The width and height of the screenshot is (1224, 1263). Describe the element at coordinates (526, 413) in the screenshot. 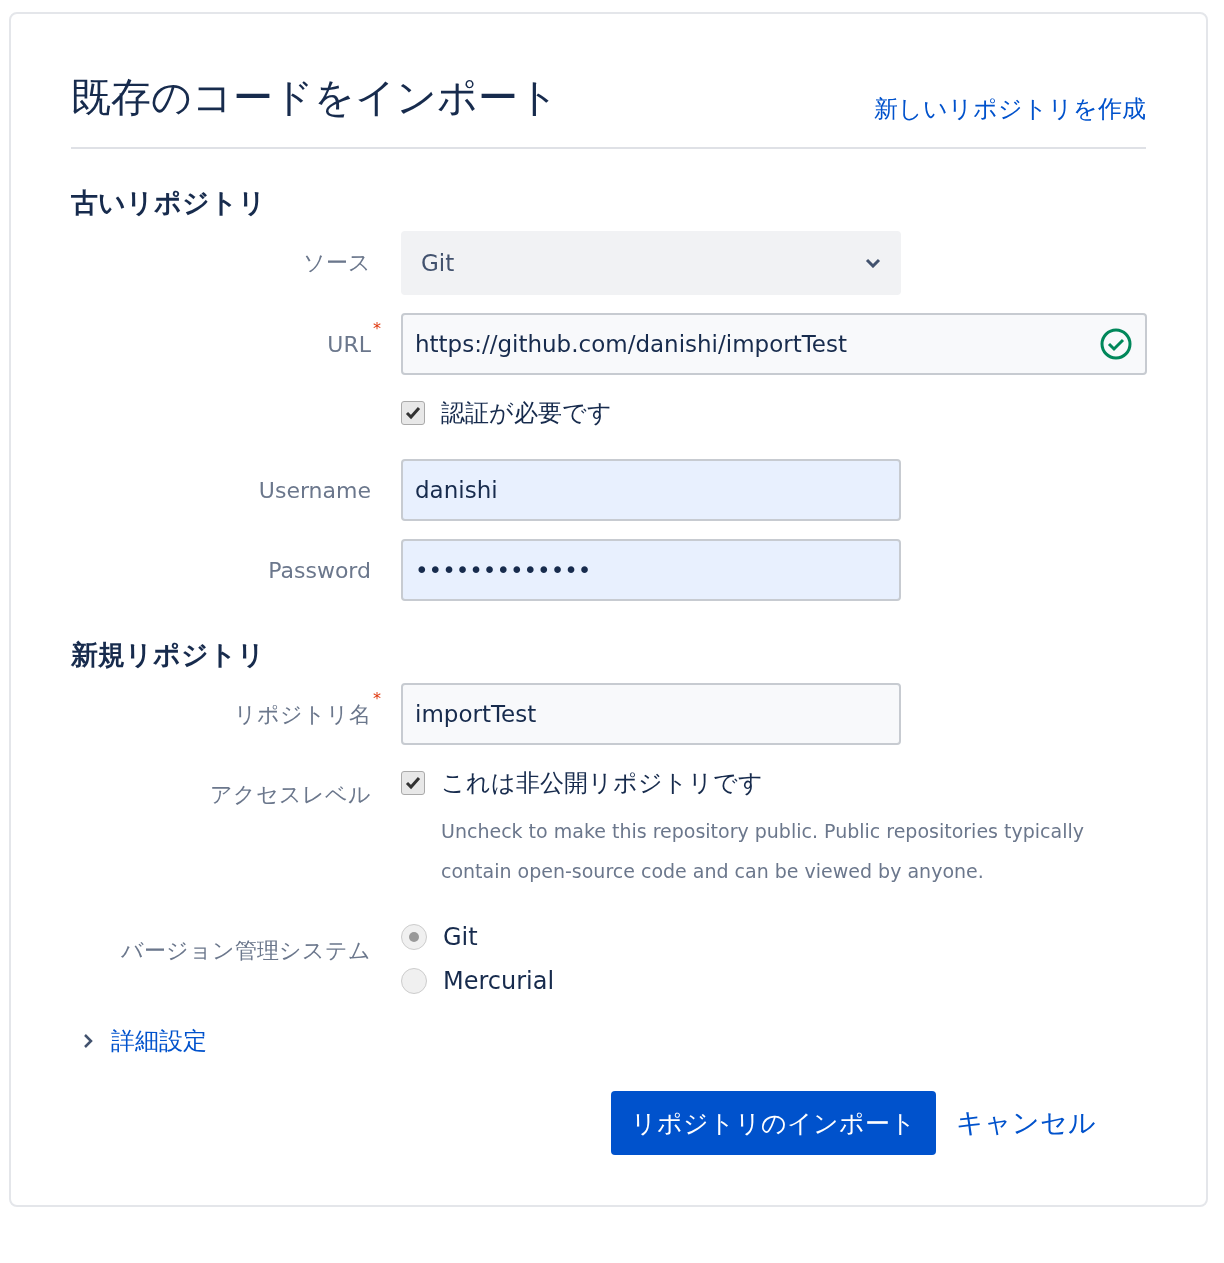

I see `checkbox-label: 認証が必要です` at that location.